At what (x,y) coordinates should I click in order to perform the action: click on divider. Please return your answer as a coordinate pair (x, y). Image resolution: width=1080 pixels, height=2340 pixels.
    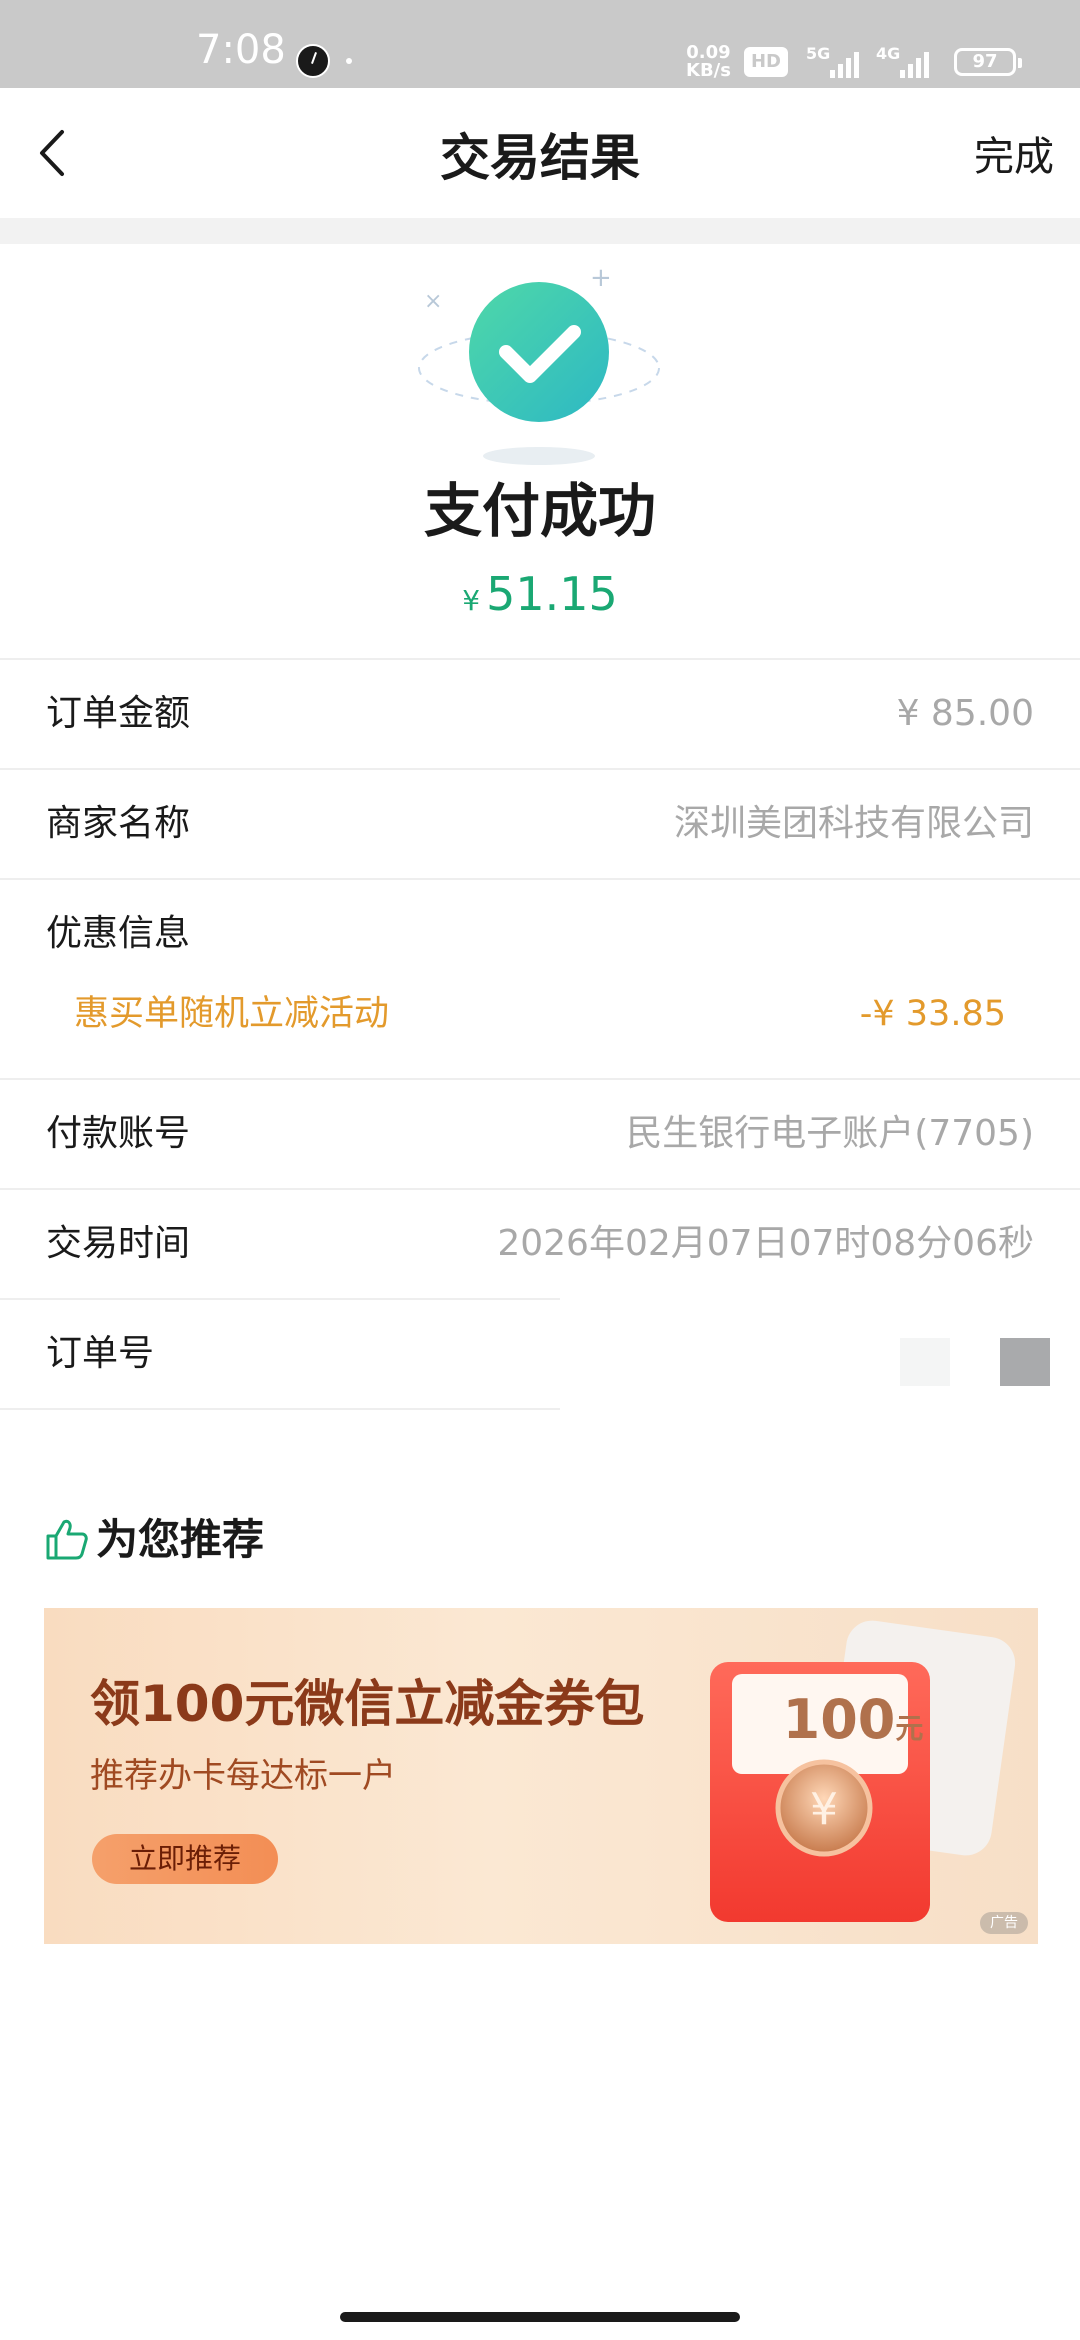
    Looking at the image, I should click on (280, 1409).